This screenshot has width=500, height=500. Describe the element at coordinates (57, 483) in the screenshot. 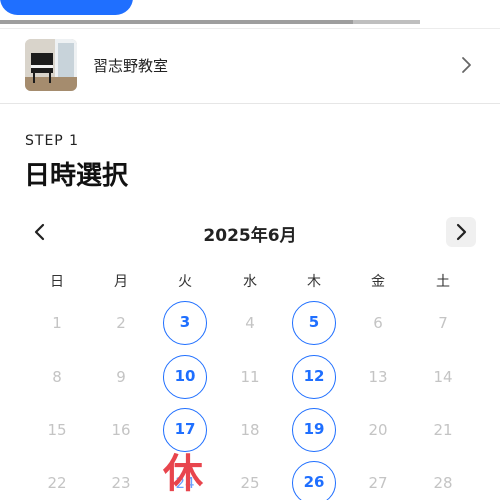

I see `calendar-day-disabled: 22` at that location.